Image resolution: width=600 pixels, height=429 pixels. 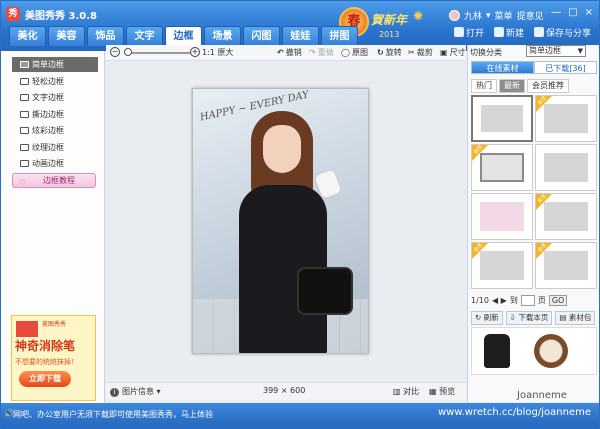 I want to click on page-nav-arrows: ◀ ▶, so click(x=499, y=300).